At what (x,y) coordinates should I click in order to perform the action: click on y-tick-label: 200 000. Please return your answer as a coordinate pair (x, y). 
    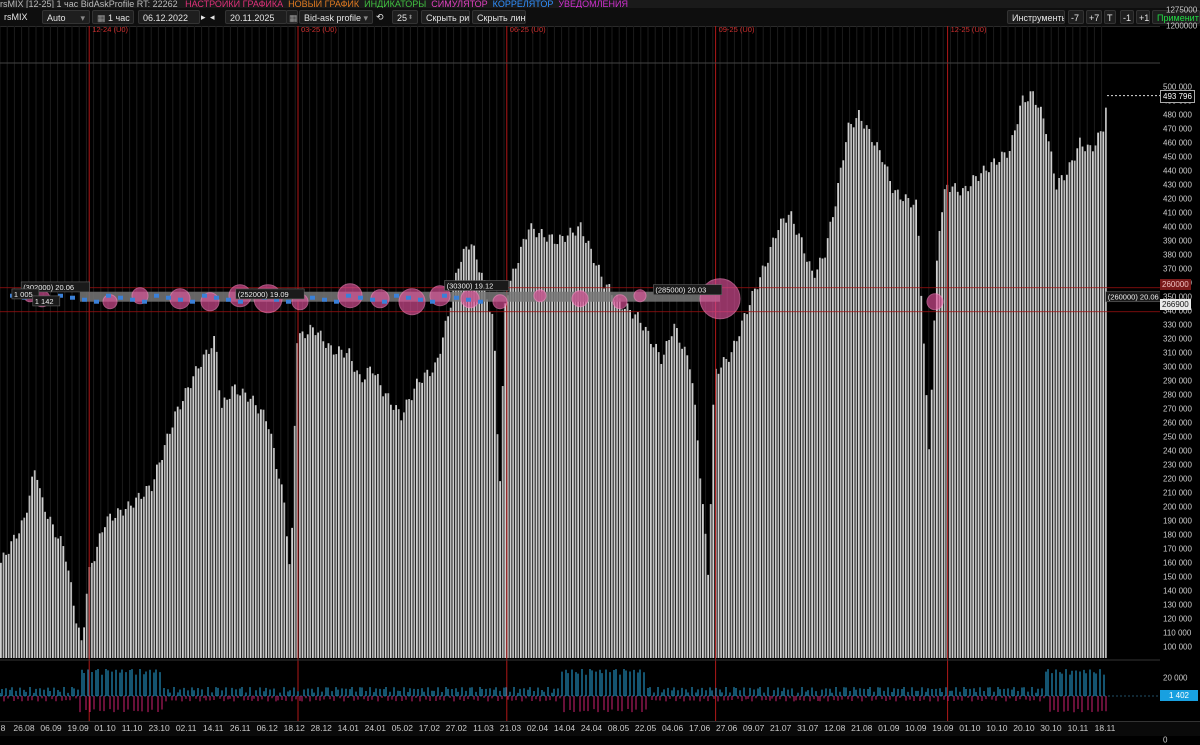
    Looking at the image, I should click on (1177, 507).